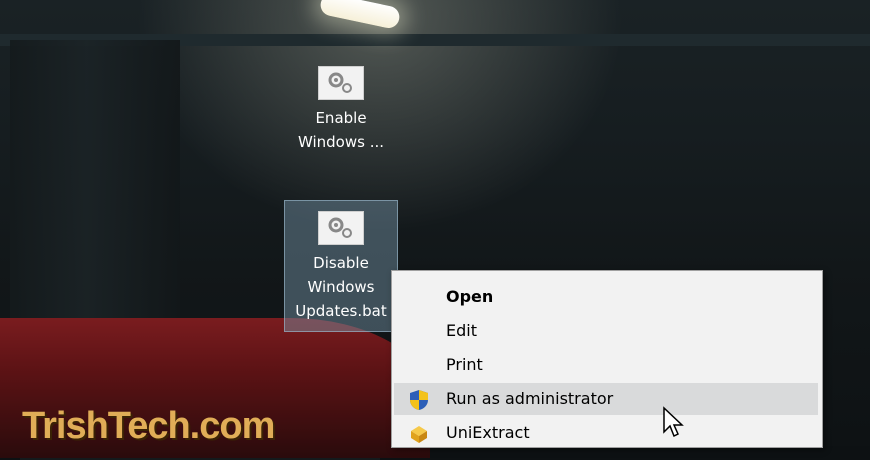  What do you see at coordinates (95, 200) in the screenshot?
I see `background-pillar` at bounding box center [95, 200].